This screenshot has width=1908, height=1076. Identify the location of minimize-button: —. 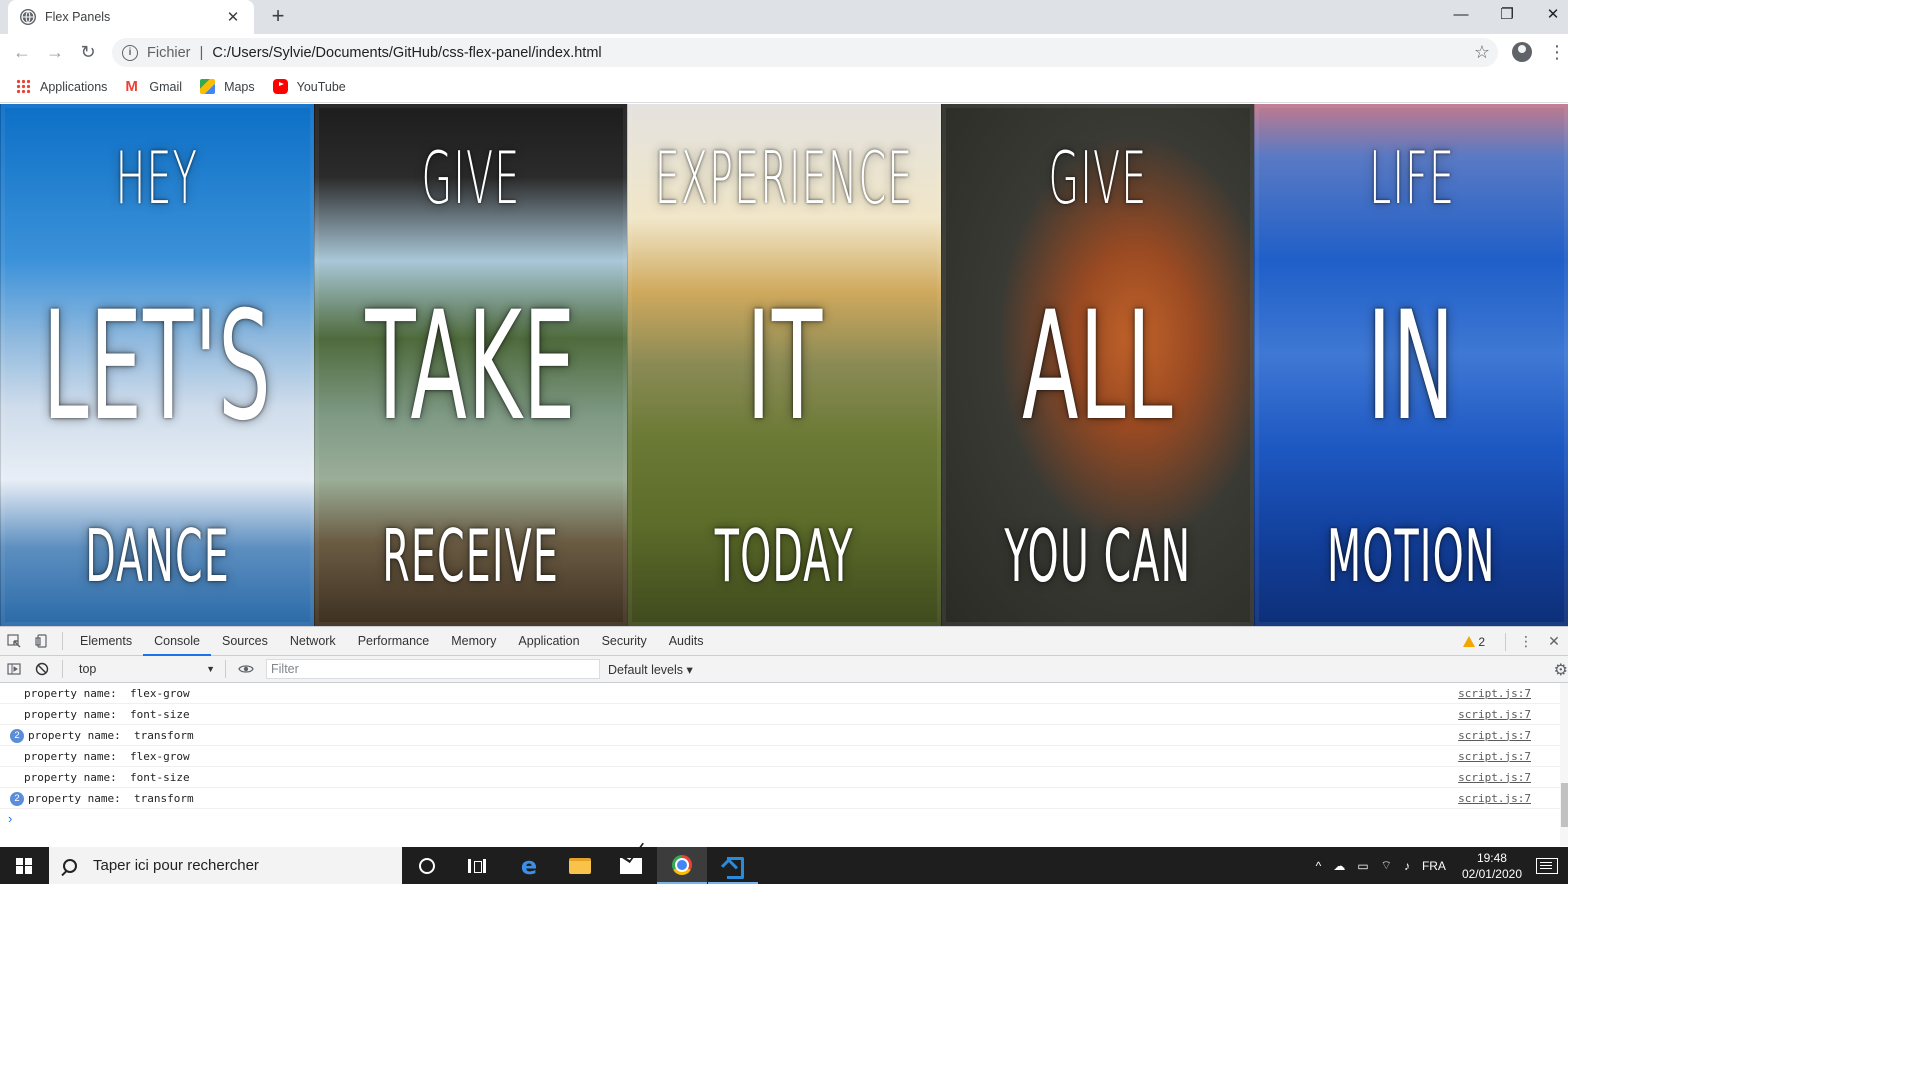
(1461, 16).